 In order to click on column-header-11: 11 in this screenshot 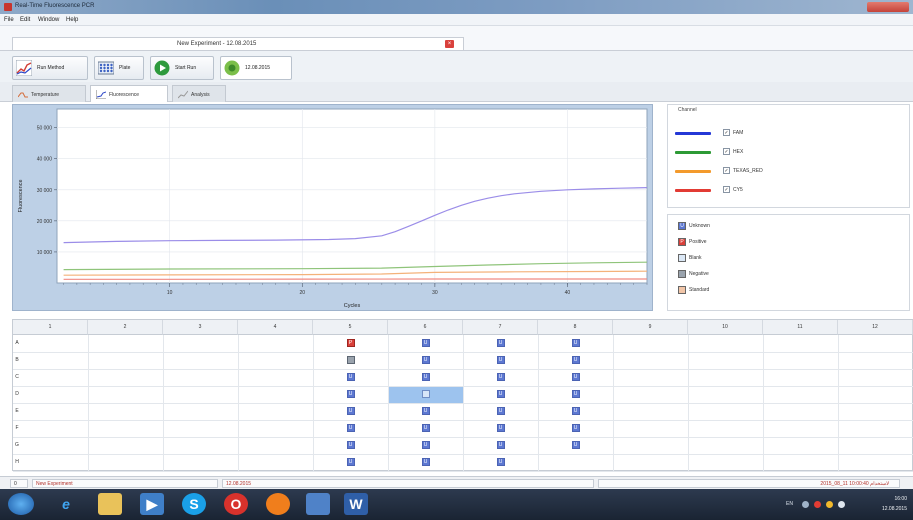, I will do `click(800, 327)`.